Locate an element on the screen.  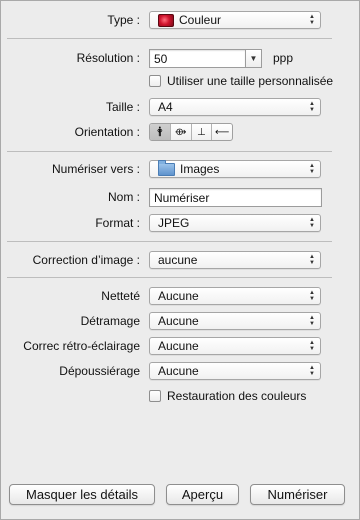
descreen-select: Aucune ▲ ▼ is located at coordinates (235, 321).